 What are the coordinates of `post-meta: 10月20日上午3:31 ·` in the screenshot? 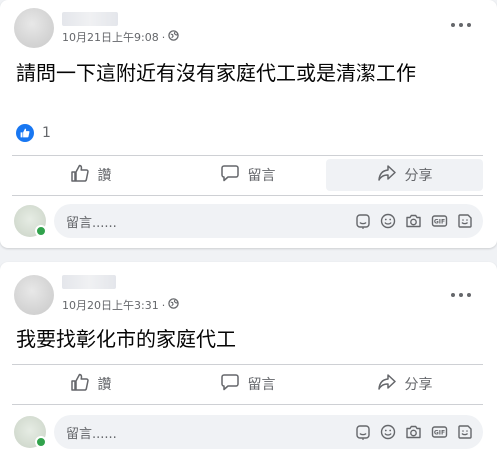 It's located at (120, 305).